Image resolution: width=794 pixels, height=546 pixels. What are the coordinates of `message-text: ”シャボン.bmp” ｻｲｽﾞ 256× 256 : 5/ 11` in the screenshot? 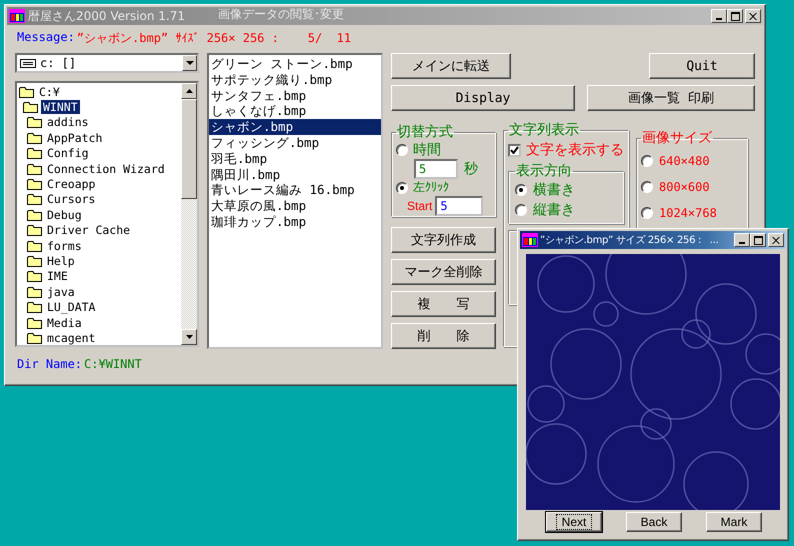 It's located at (214, 38).